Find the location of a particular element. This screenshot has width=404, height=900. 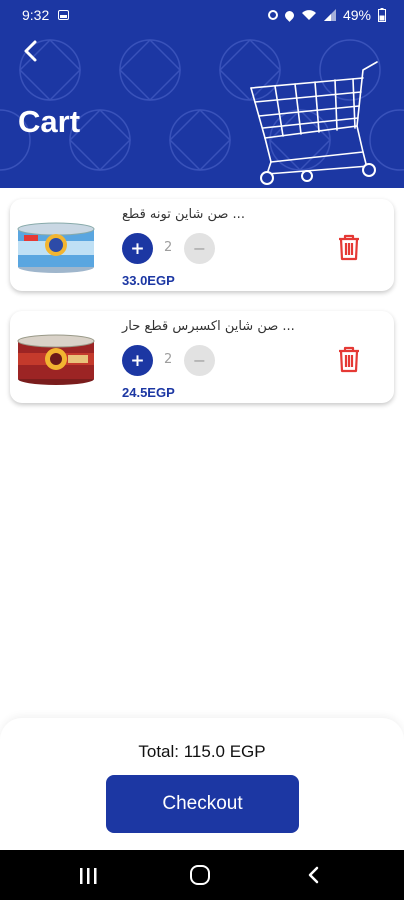

home-icon is located at coordinates (200, 875).